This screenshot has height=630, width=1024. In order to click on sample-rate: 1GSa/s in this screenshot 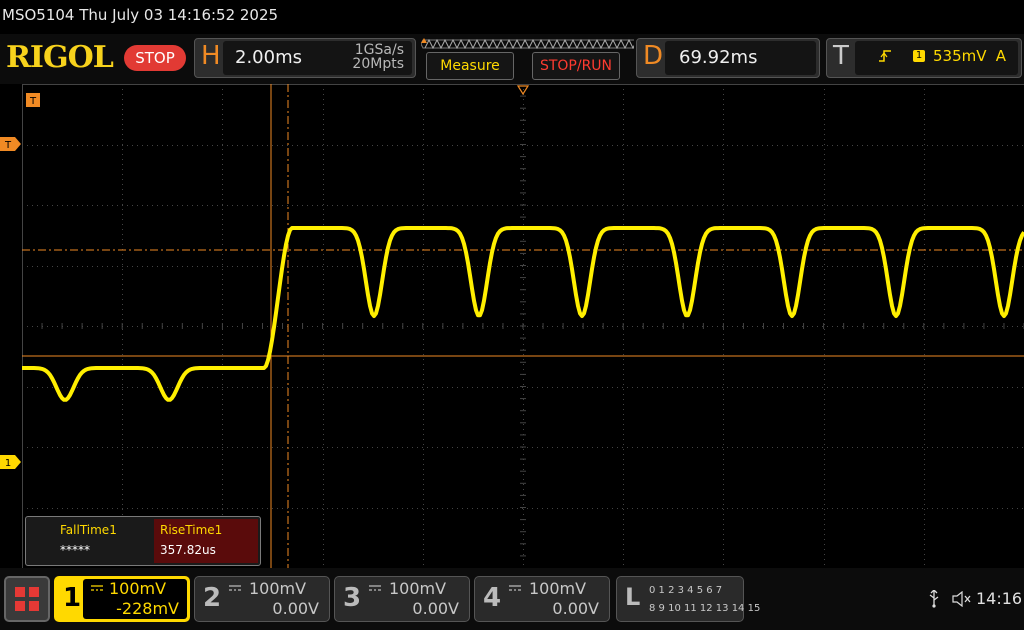, I will do `click(379, 50)`.